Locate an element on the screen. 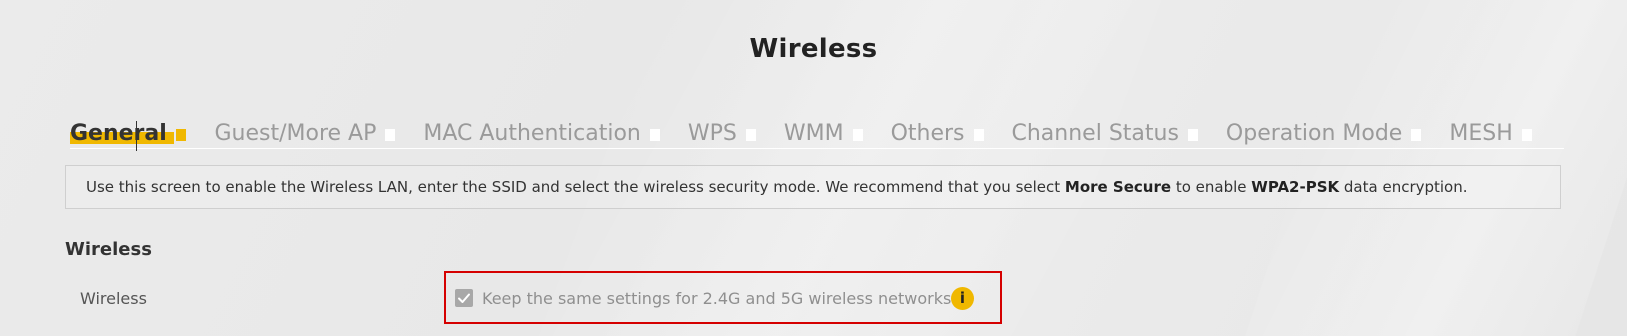 This screenshot has height=336, width=1627. tab-label: WMM is located at coordinates (813, 133).